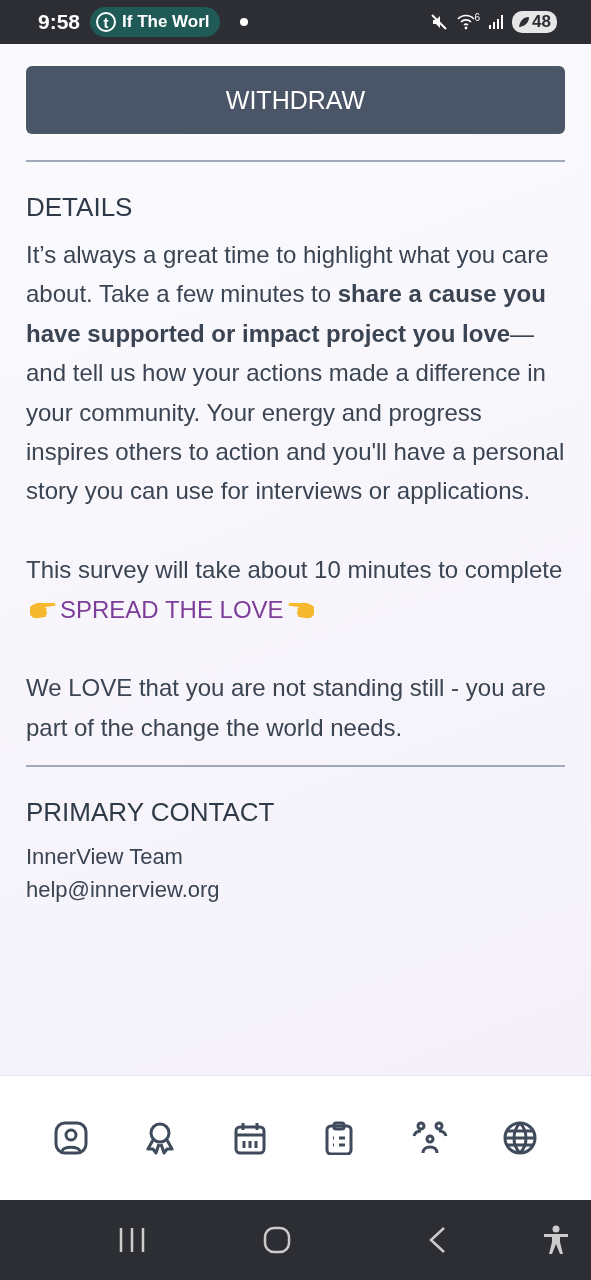  Describe the element at coordinates (295, 100) in the screenshot. I see `withdraw-button: WITHDRAW` at that location.